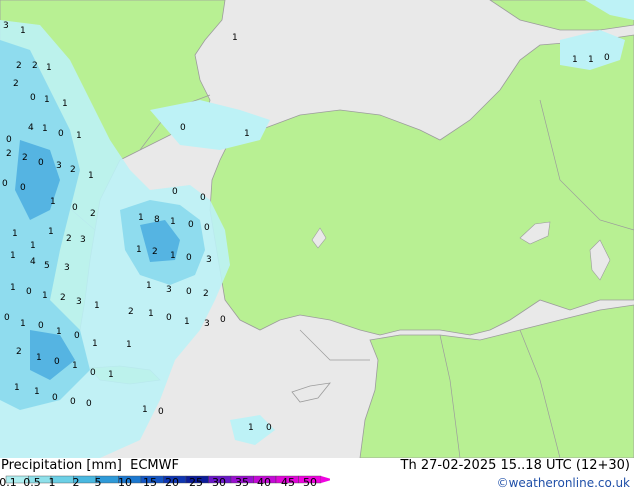 Image resolution: width=634 pixels, height=490 pixels. I want to click on precip-value-label: 5, so click(47, 266).